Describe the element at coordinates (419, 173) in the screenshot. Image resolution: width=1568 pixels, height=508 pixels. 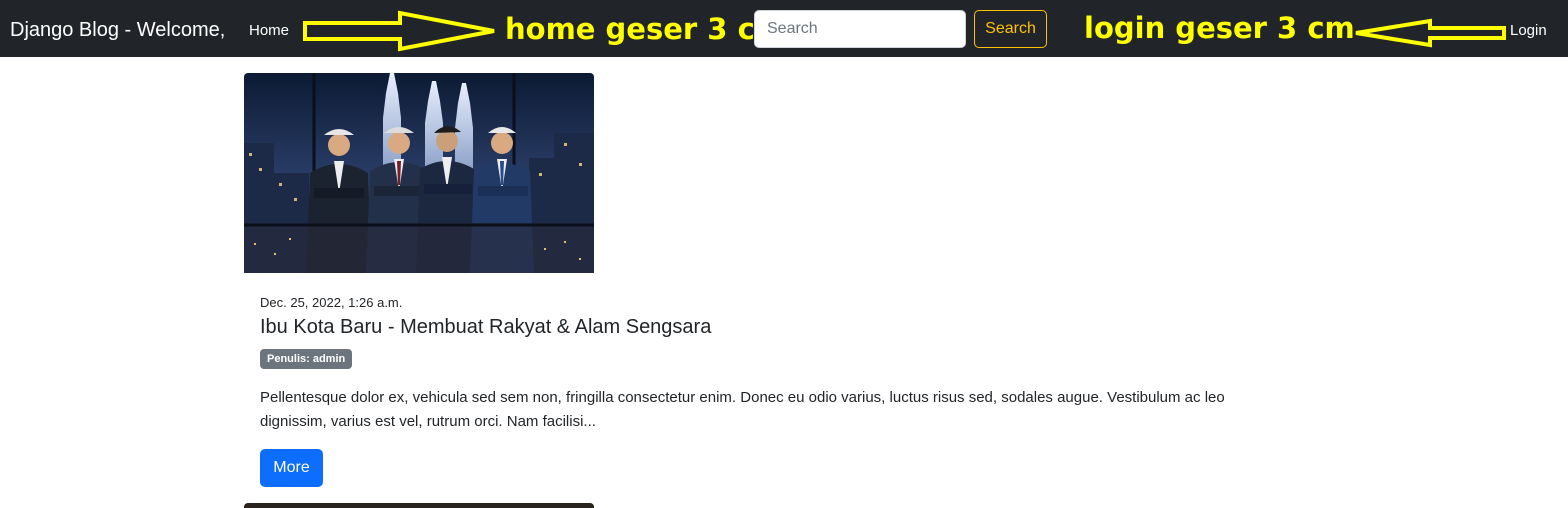
I see `post-image` at that location.